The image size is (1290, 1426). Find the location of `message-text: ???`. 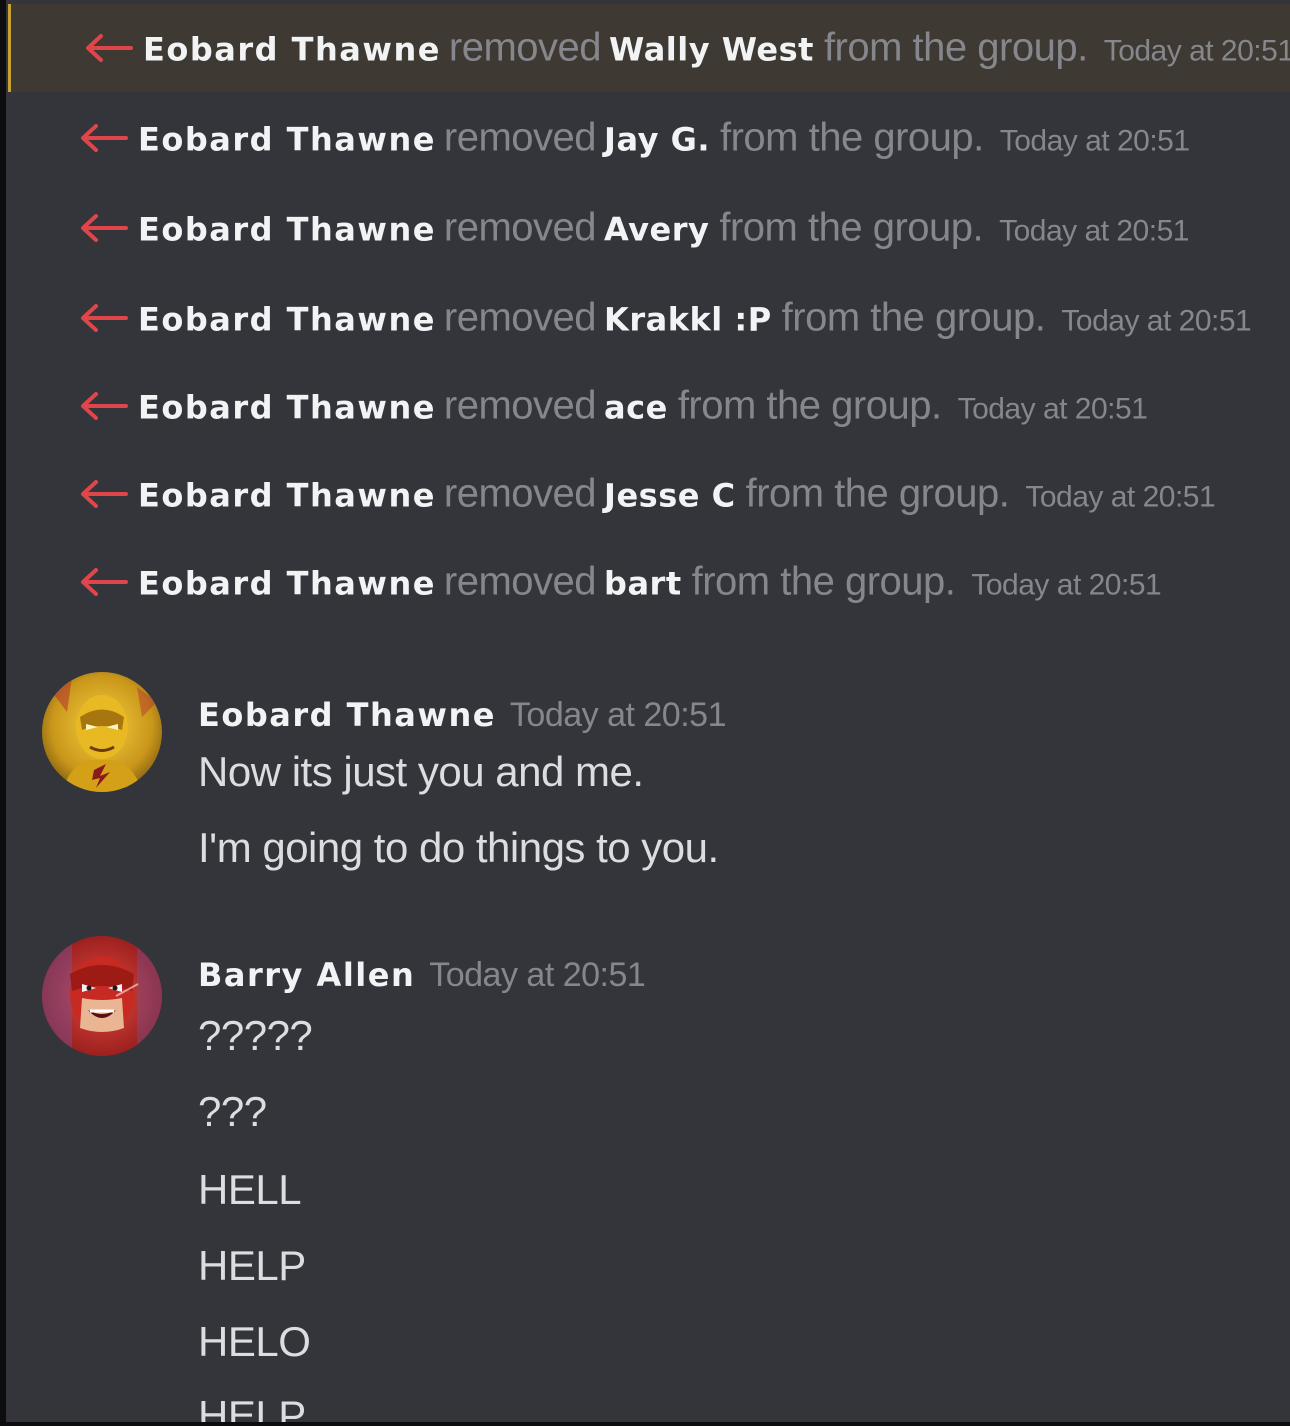

message-text: ??? is located at coordinates (232, 1111).